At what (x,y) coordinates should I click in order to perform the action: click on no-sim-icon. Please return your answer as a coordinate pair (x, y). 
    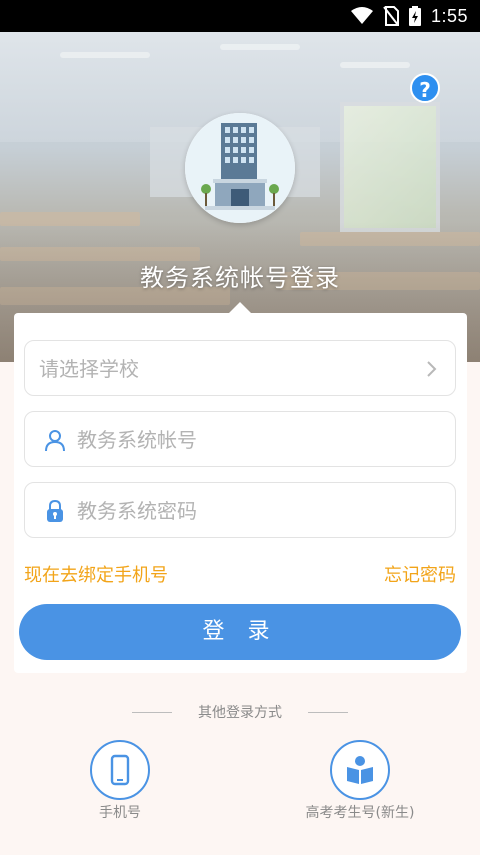
    Looking at the image, I should click on (391, 16).